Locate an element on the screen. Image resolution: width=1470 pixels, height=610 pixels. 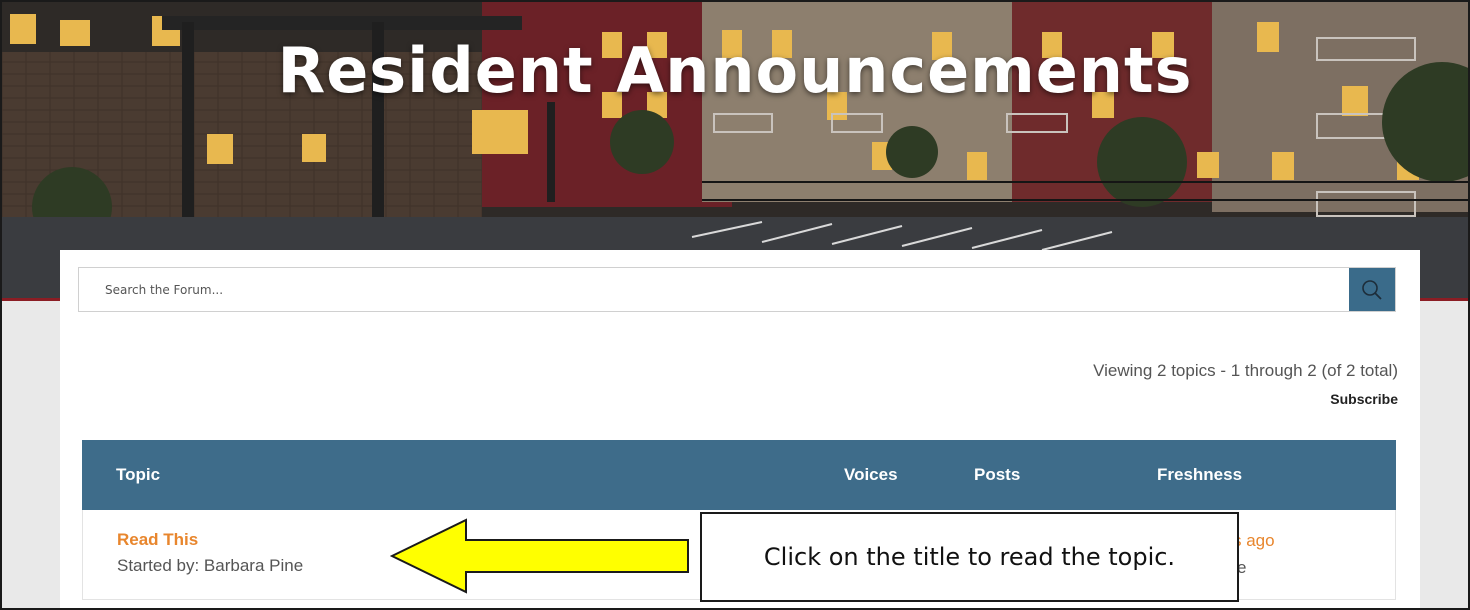
forum-search is located at coordinates (737, 289).